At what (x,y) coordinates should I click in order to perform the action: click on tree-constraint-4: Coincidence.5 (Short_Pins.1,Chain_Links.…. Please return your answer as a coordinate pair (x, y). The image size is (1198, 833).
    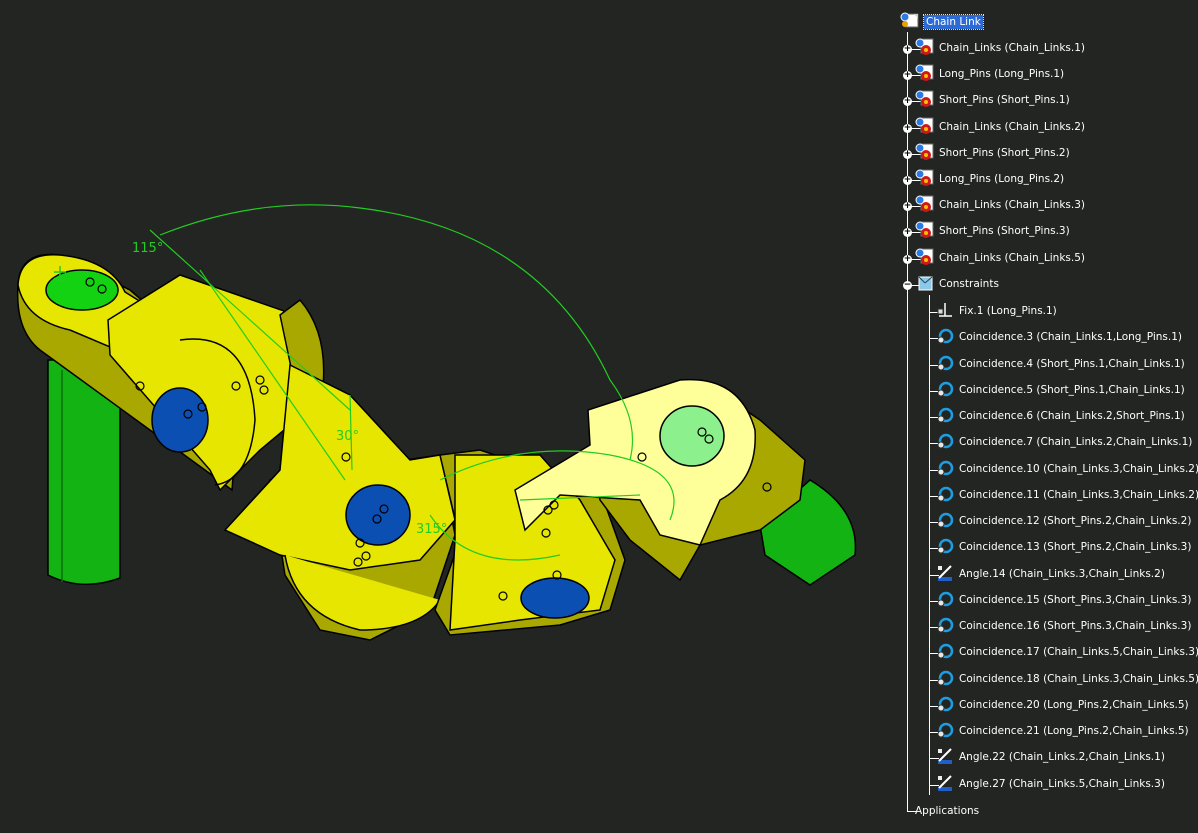
    Looking at the image, I should click on (1060, 390).